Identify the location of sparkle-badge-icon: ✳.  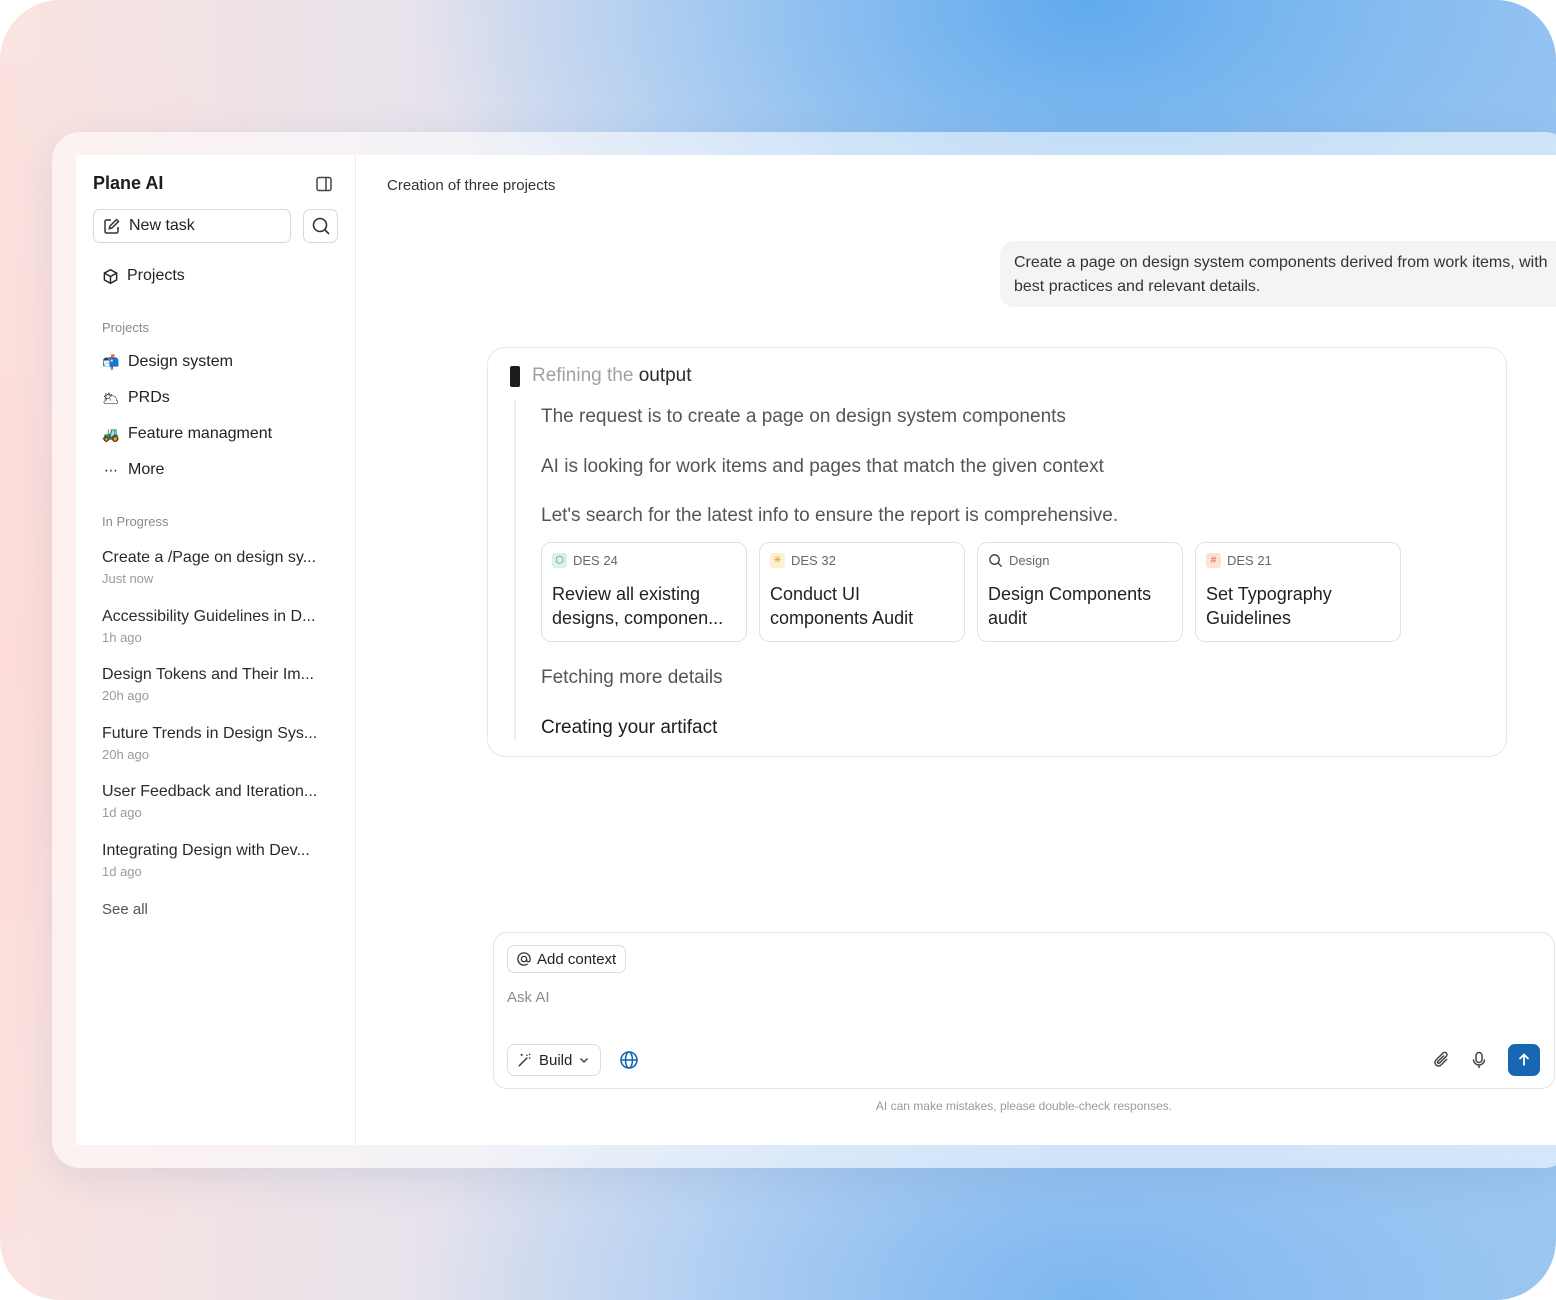
(777, 560).